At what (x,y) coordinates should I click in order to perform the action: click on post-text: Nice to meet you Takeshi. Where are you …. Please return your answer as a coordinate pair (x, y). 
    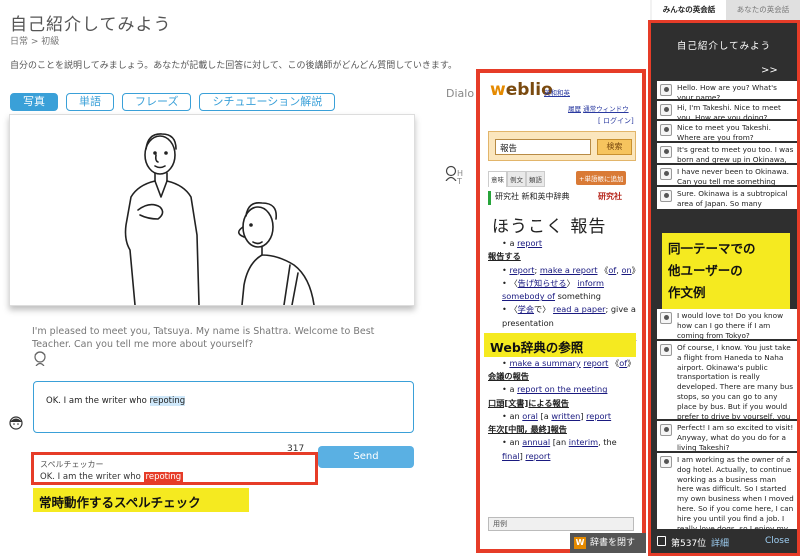
    Looking at the image, I should click on (724, 132).